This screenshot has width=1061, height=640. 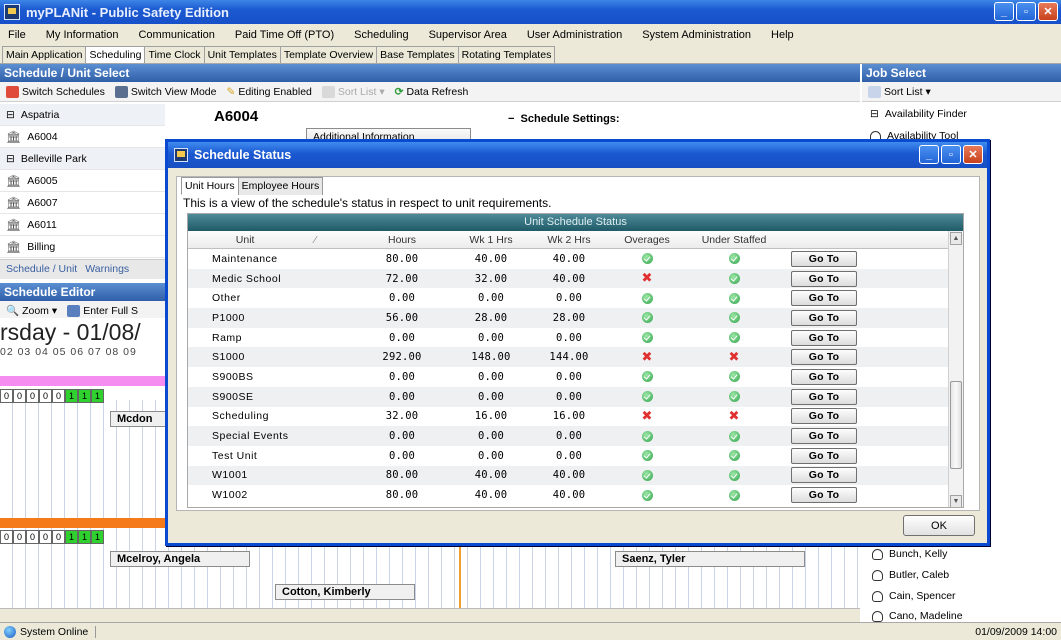 What do you see at coordinates (402, 317) in the screenshot?
I see `cell-hours: 56.00` at bounding box center [402, 317].